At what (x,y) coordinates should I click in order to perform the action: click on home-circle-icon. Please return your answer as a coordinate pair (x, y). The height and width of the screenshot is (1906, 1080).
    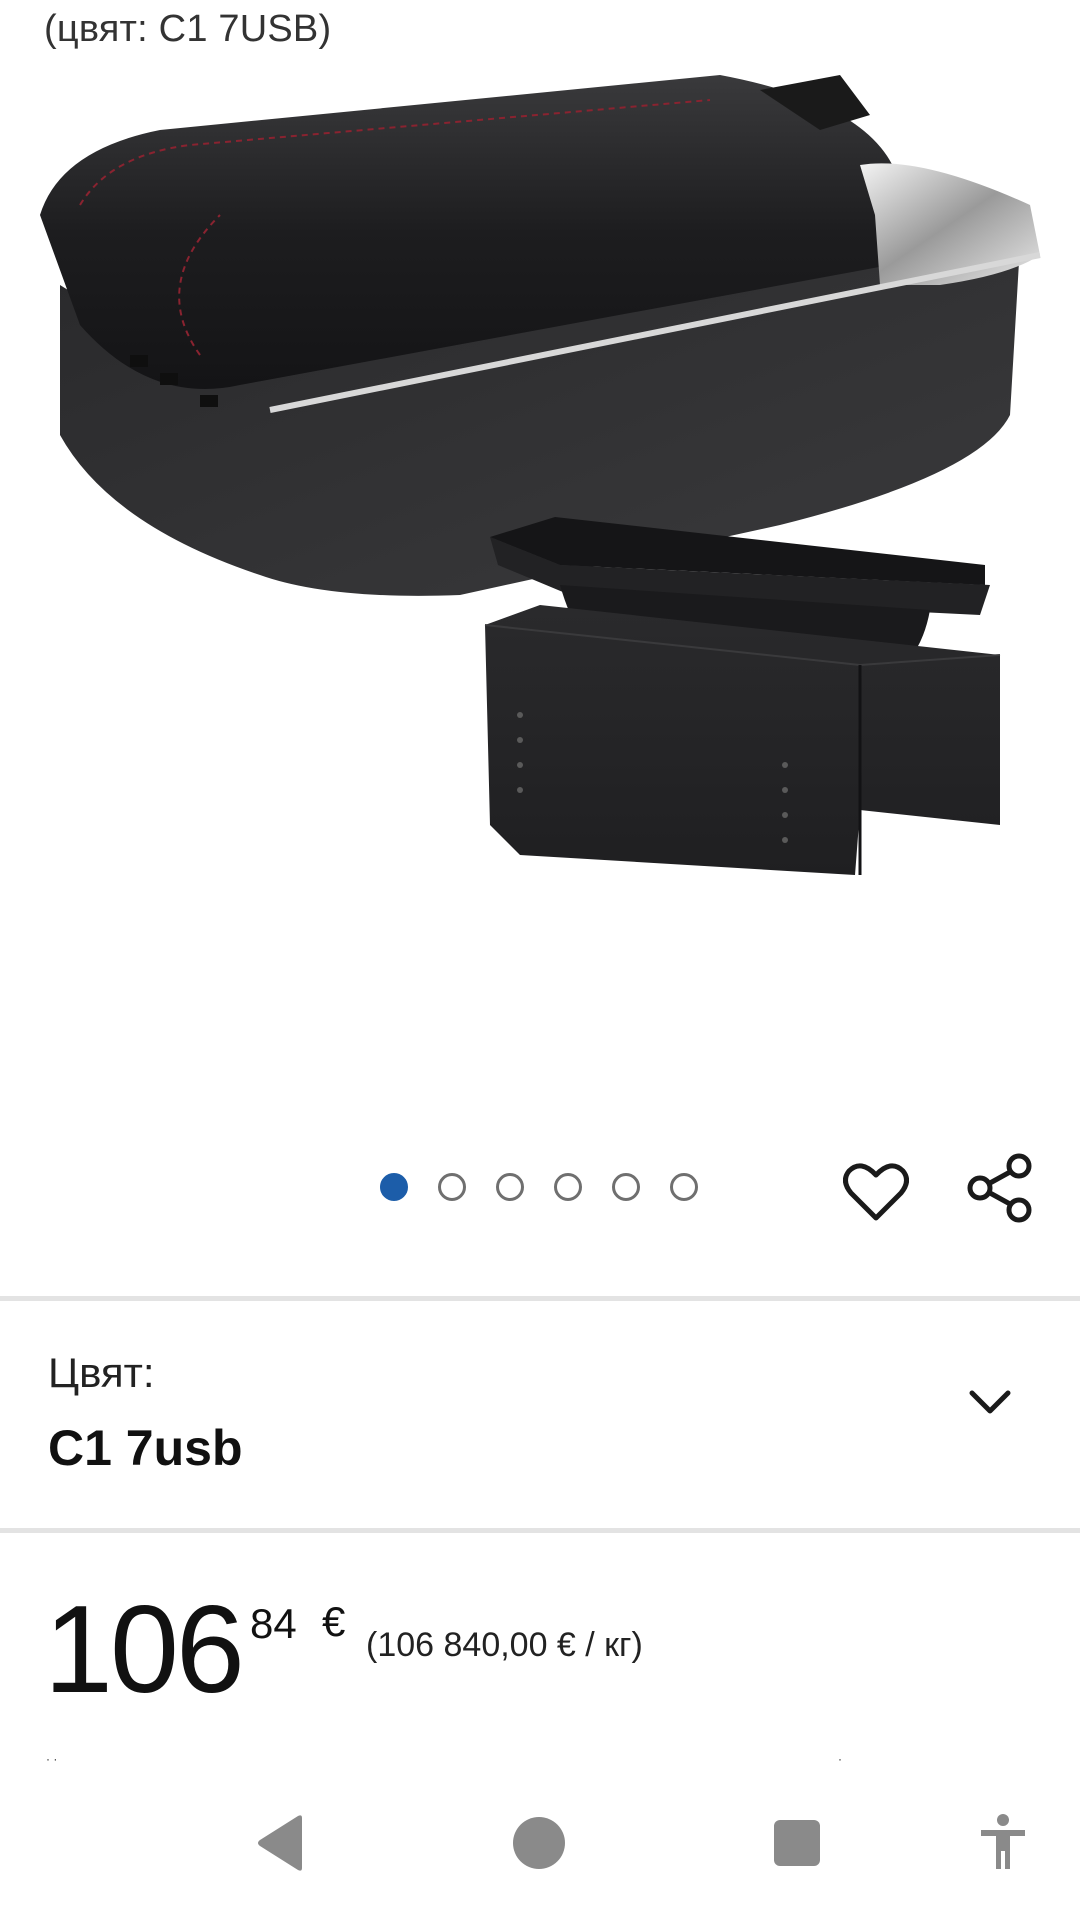
    Looking at the image, I should click on (539, 1843).